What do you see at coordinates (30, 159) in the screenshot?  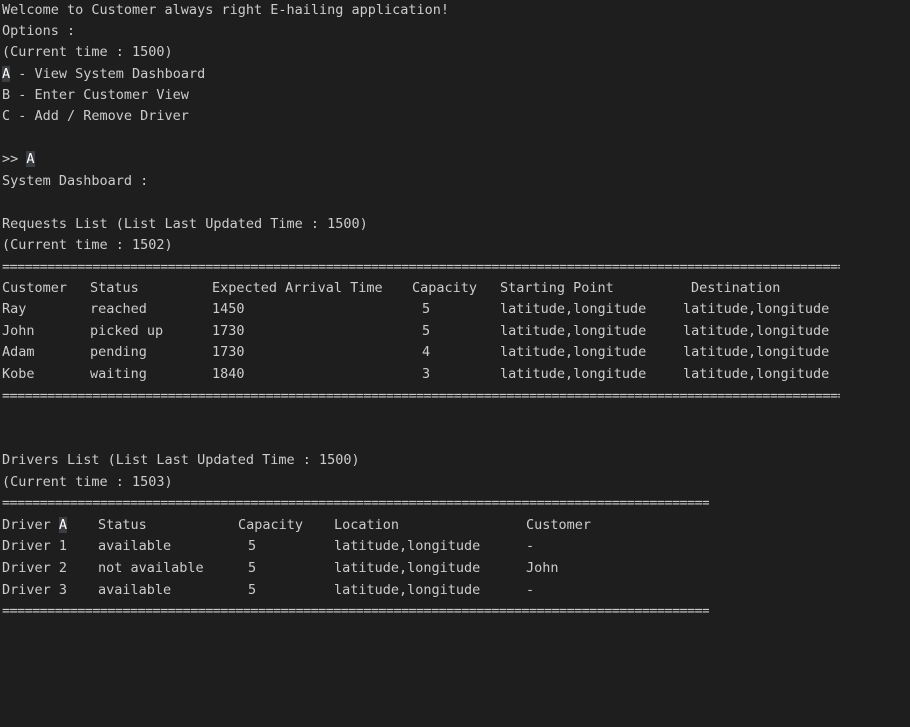 I see `prompt-input: A` at bounding box center [30, 159].